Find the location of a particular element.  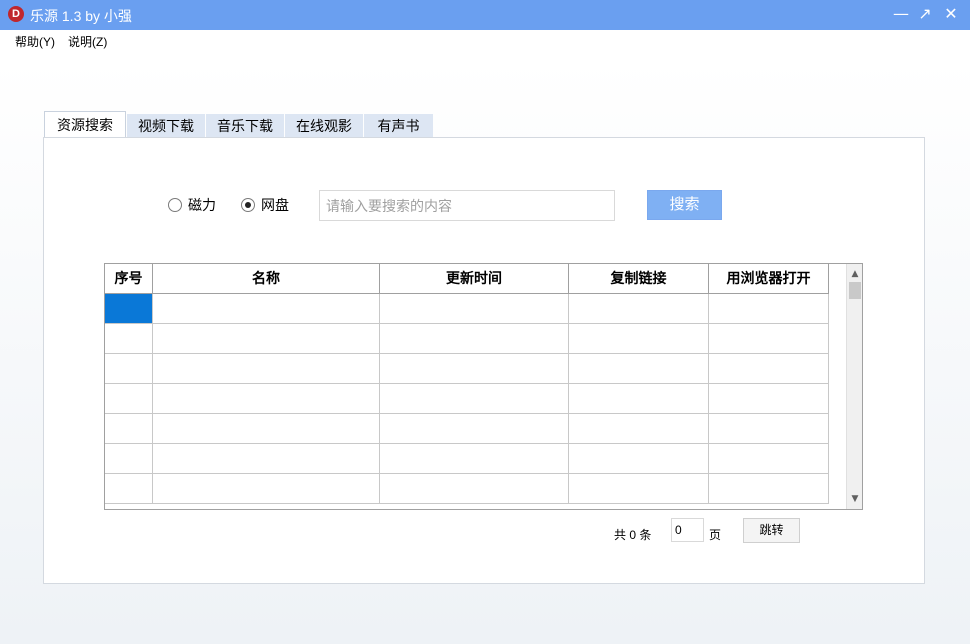

vertical-scrollbar: ▲ ▼ is located at coordinates (854, 386).